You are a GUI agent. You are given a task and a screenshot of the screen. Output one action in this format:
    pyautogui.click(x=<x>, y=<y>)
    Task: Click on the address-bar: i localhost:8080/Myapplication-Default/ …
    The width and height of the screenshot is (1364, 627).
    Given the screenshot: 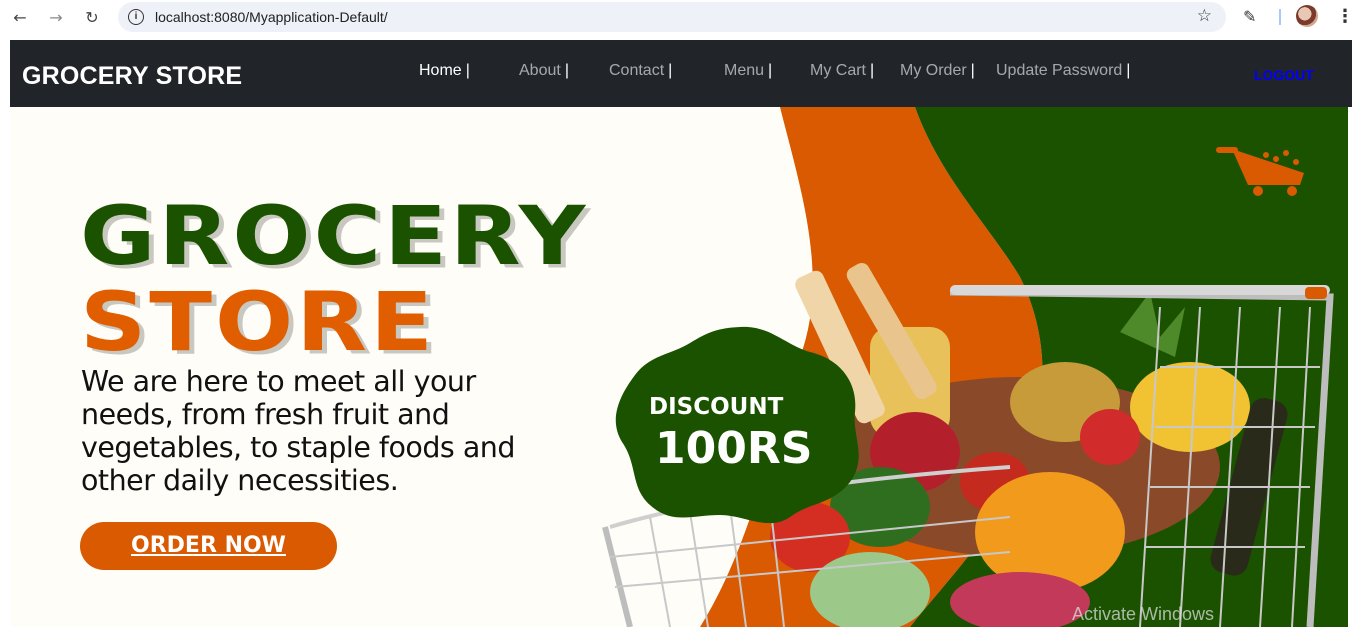 What is the action you would take?
    pyautogui.click(x=672, y=17)
    